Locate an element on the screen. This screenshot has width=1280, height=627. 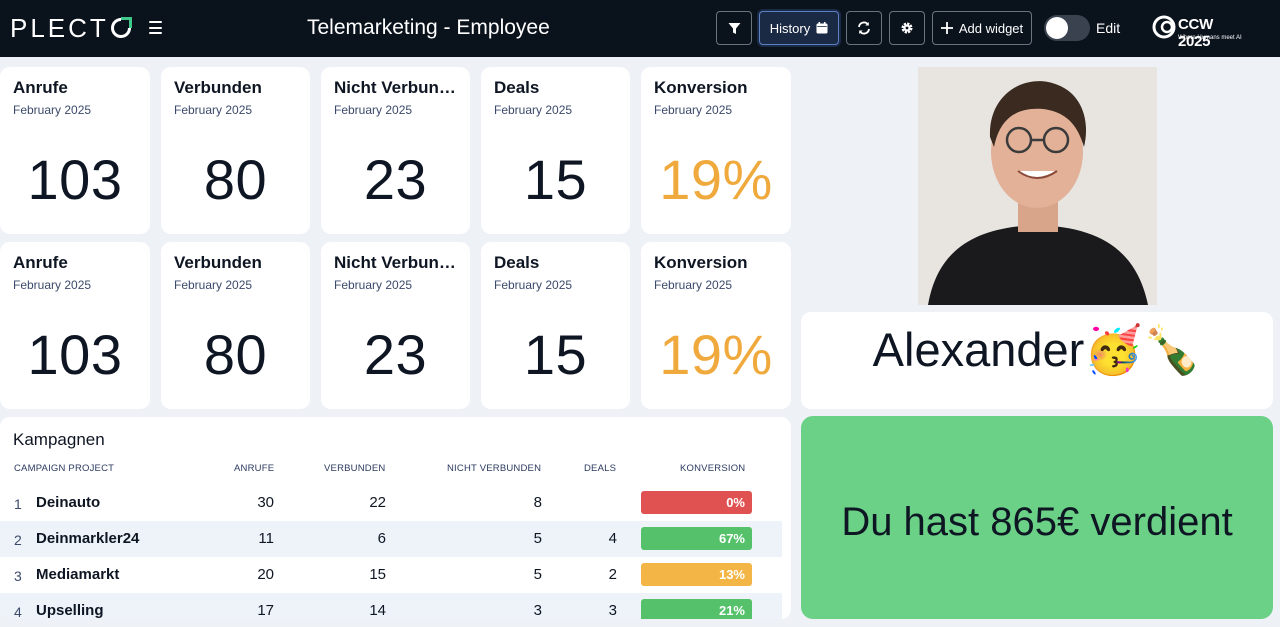
plecto-logo: PLECT is located at coordinates (71, 27).